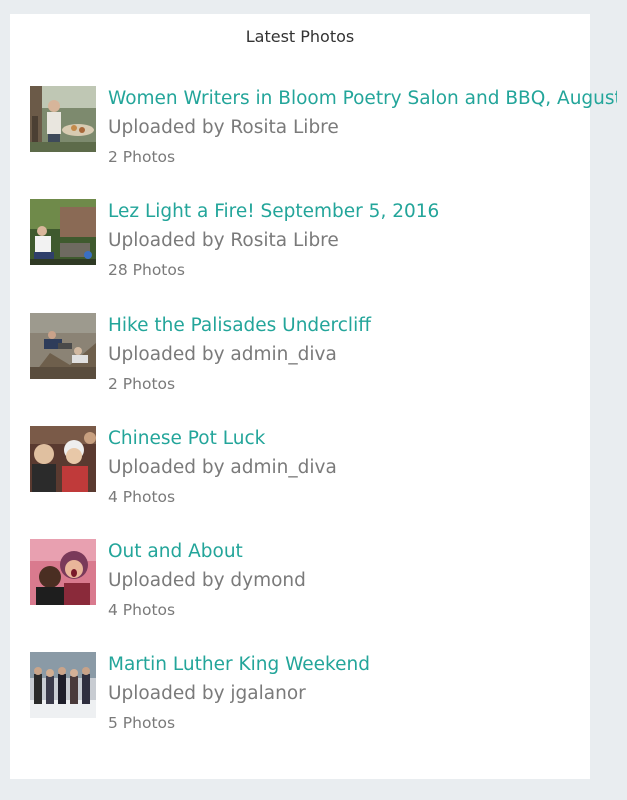 The image size is (627, 800). I want to click on album-uploader: Uploaded by jgalanor, so click(207, 693).